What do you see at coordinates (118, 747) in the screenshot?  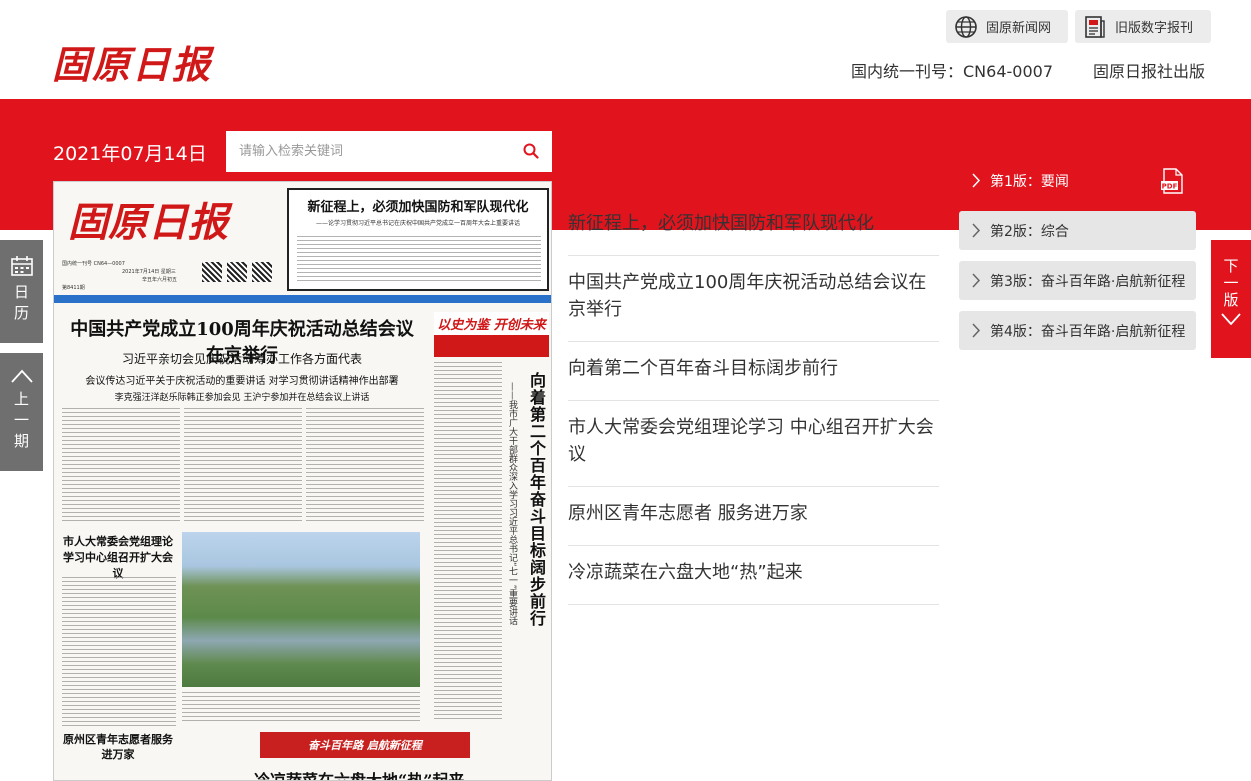 I see `paper-left-headline-2: 原州区青年志愿者服务进万家` at bounding box center [118, 747].